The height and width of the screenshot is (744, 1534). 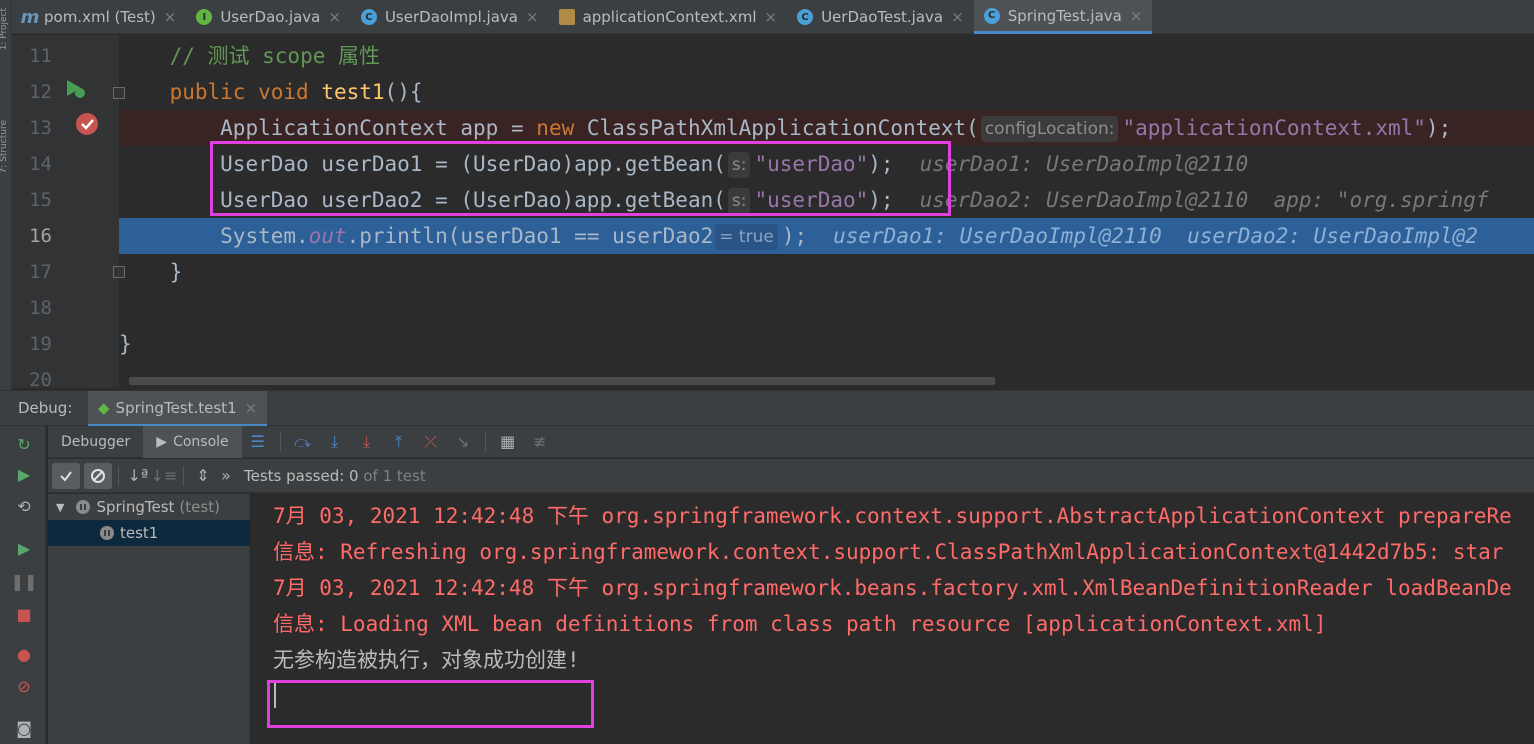 I want to click on code-text: }, so click(x=176, y=272).